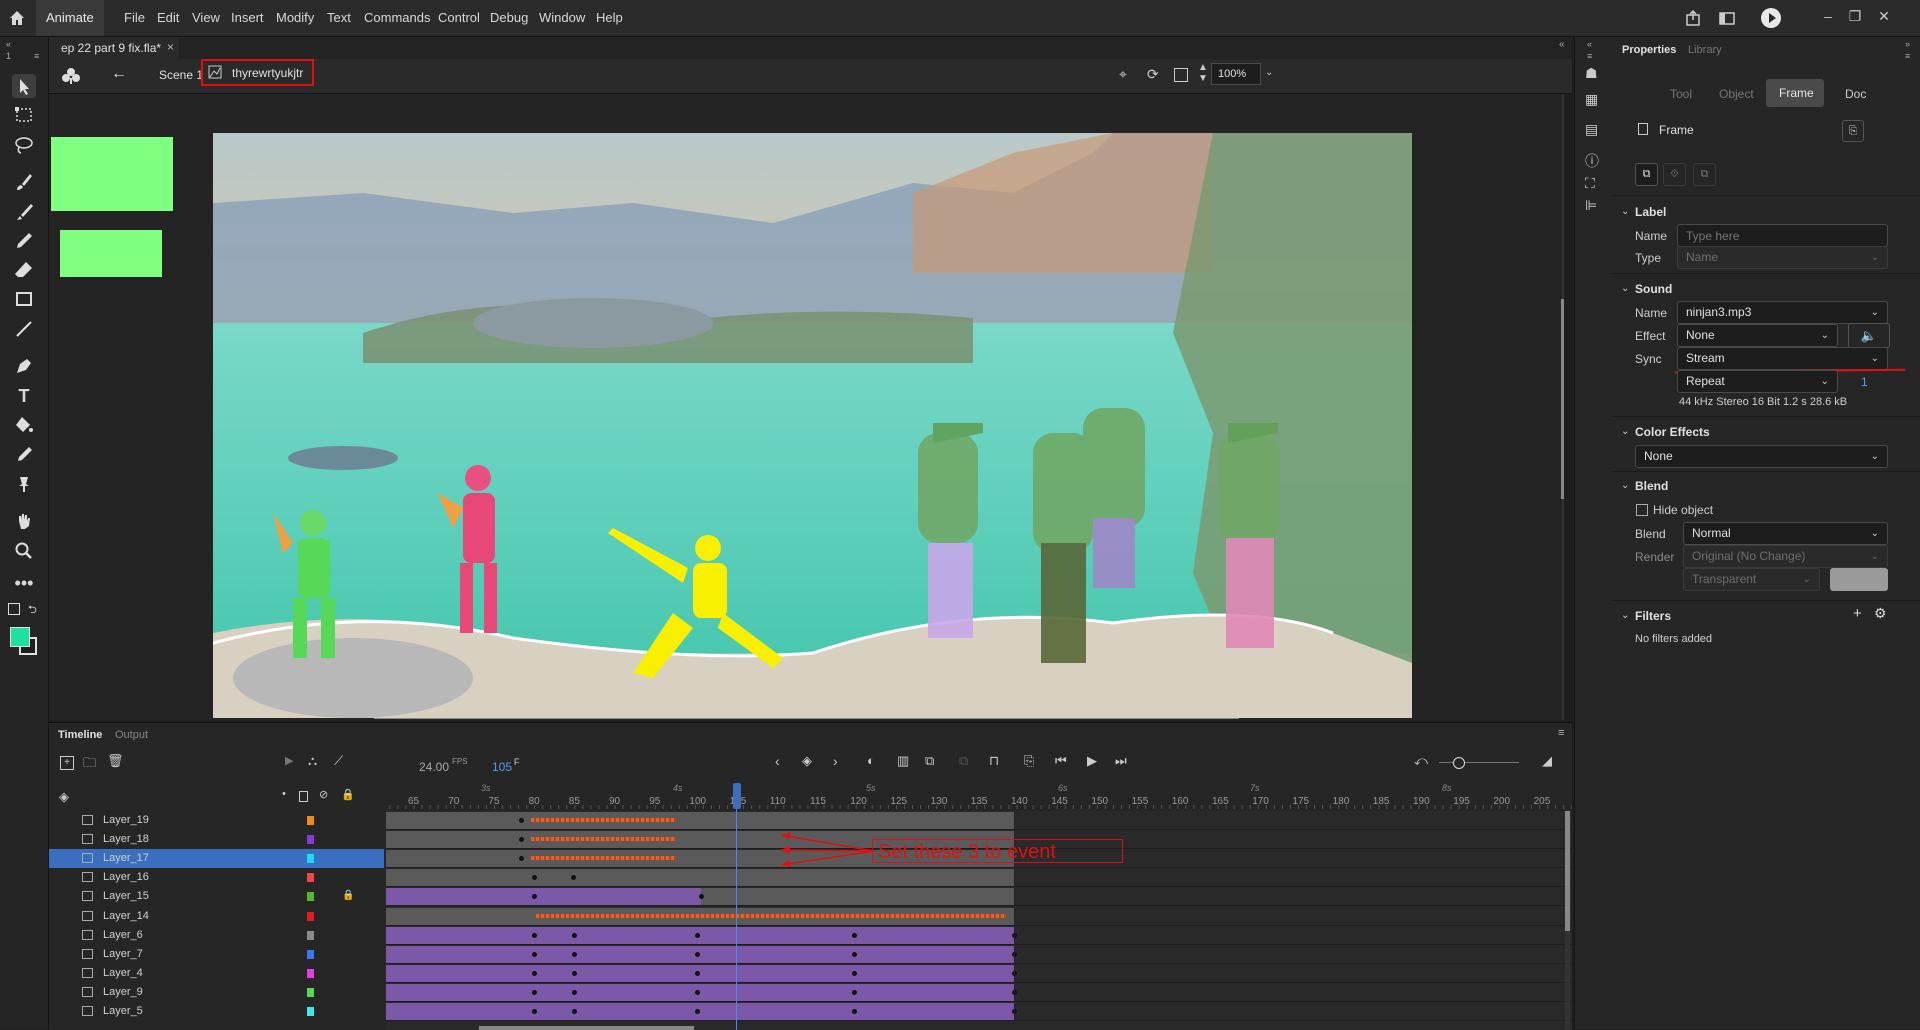  Describe the element at coordinates (1757, 381) in the screenshot. I see `sound-repeat-dropdown: Repeat ⌄` at that location.